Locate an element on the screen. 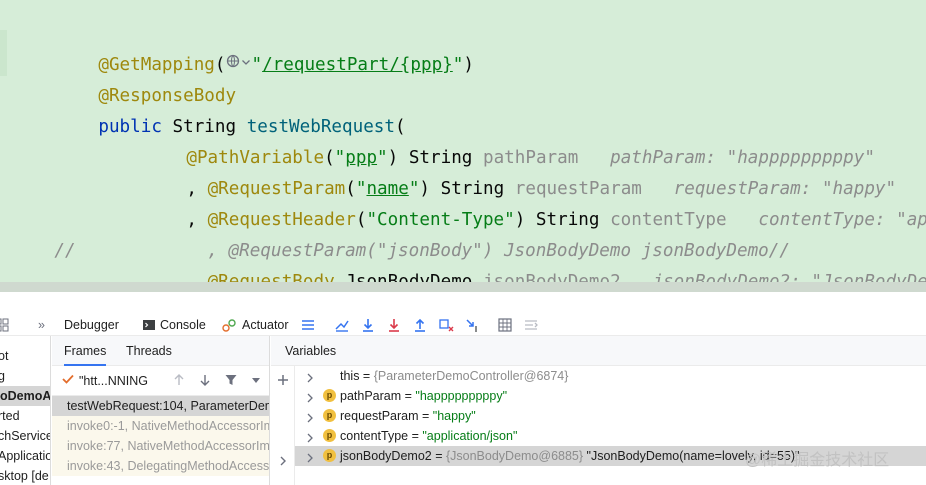 The height and width of the screenshot is (485, 926). variables-header: Variables is located at coordinates (598, 351).